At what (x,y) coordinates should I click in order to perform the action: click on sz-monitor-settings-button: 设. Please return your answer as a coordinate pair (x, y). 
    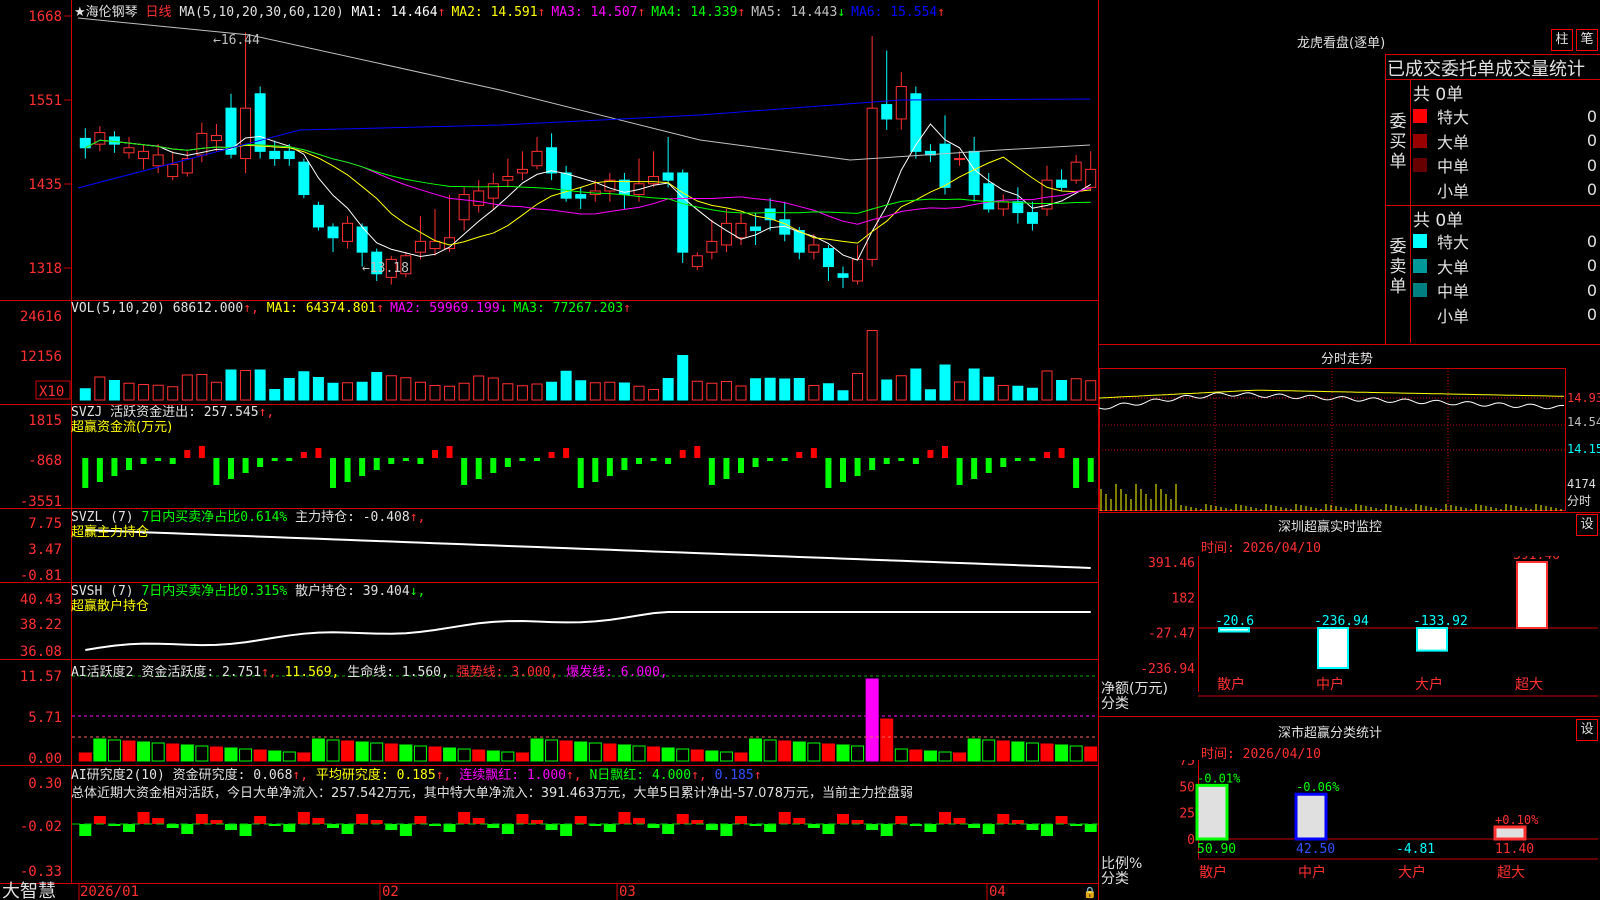
    Looking at the image, I should click on (1587, 525).